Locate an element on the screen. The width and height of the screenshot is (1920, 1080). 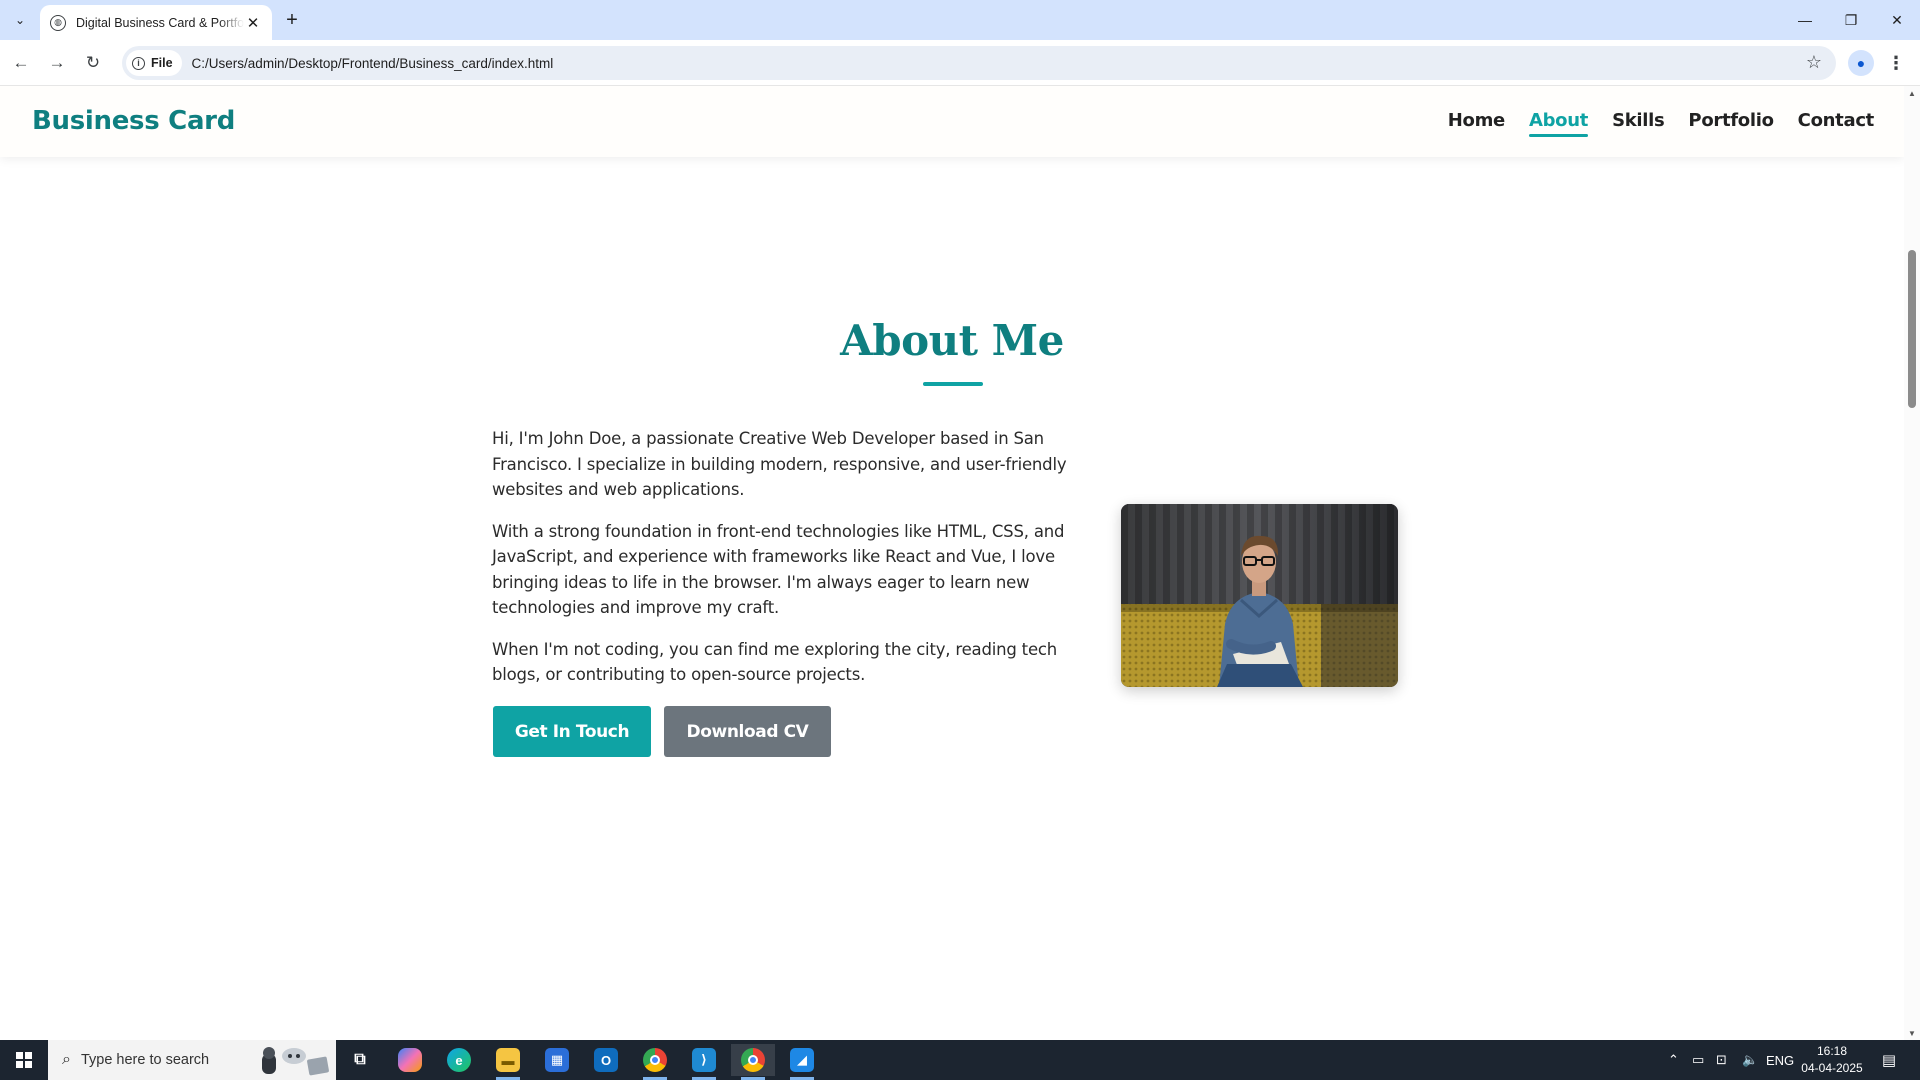
globe-icon: ◍ is located at coordinates (58, 22).